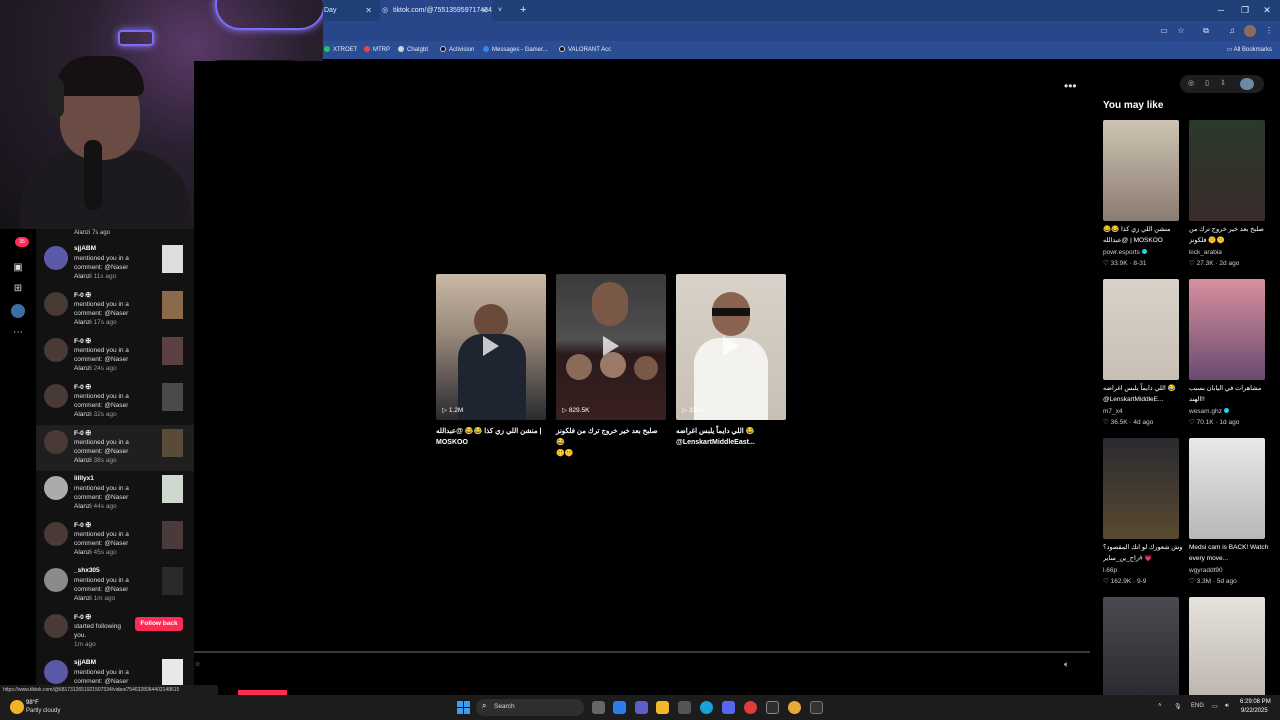  I want to click on extensions-icon: ⧉, so click(1206, 31).